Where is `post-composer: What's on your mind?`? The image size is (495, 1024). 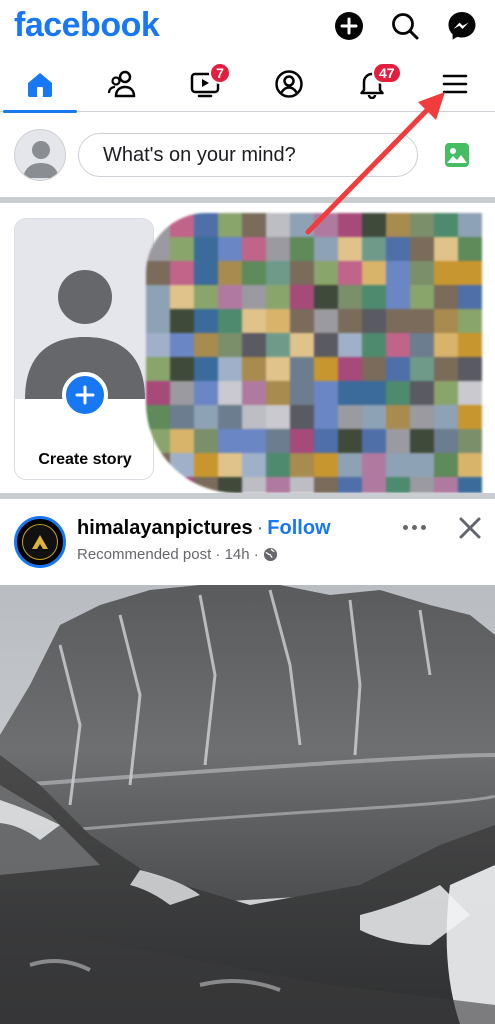
post-composer: What's on your mind? is located at coordinates (247, 155).